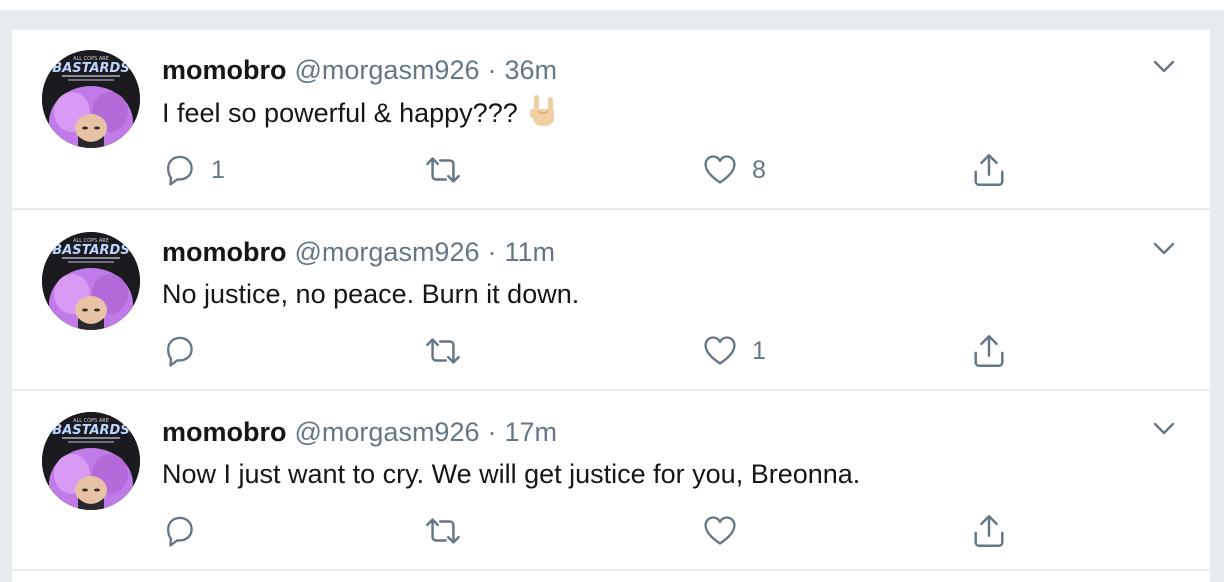 The height and width of the screenshot is (582, 1224). Describe the element at coordinates (611, 570) in the screenshot. I see `divider` at that location.